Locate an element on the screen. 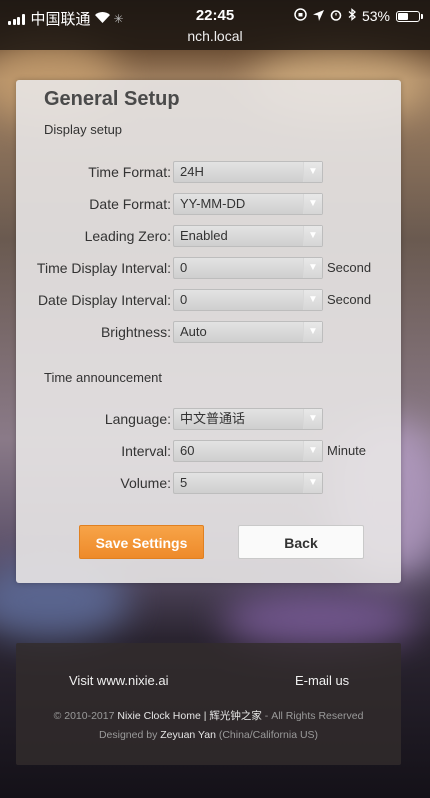  page-url: nch.local is located at coordinates (215, 36).